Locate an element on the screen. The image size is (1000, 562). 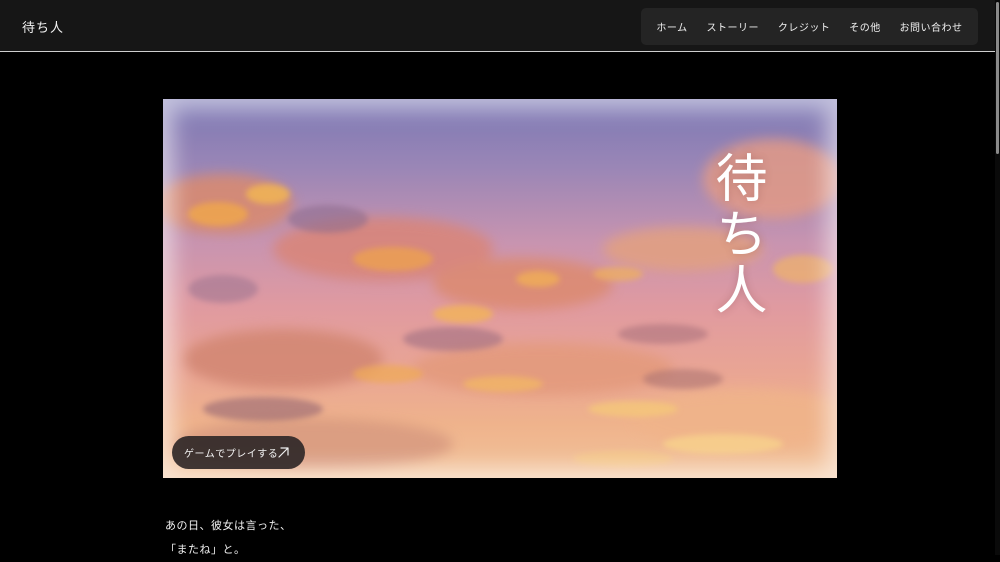
scrollbar-thumb is located at coordinates (997, 78).